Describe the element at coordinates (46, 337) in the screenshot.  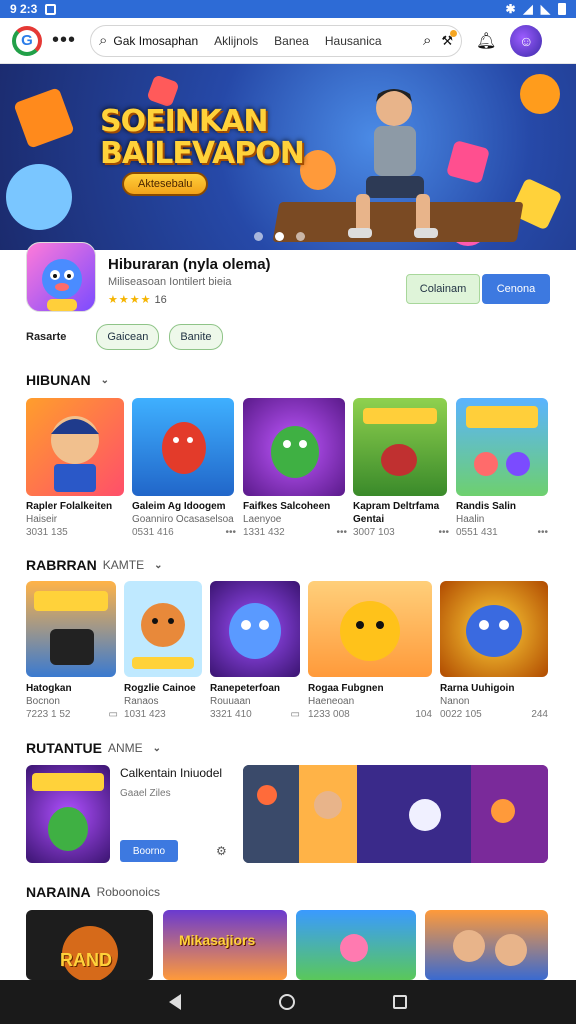
I see `chips-label: Rasarte` at that location.